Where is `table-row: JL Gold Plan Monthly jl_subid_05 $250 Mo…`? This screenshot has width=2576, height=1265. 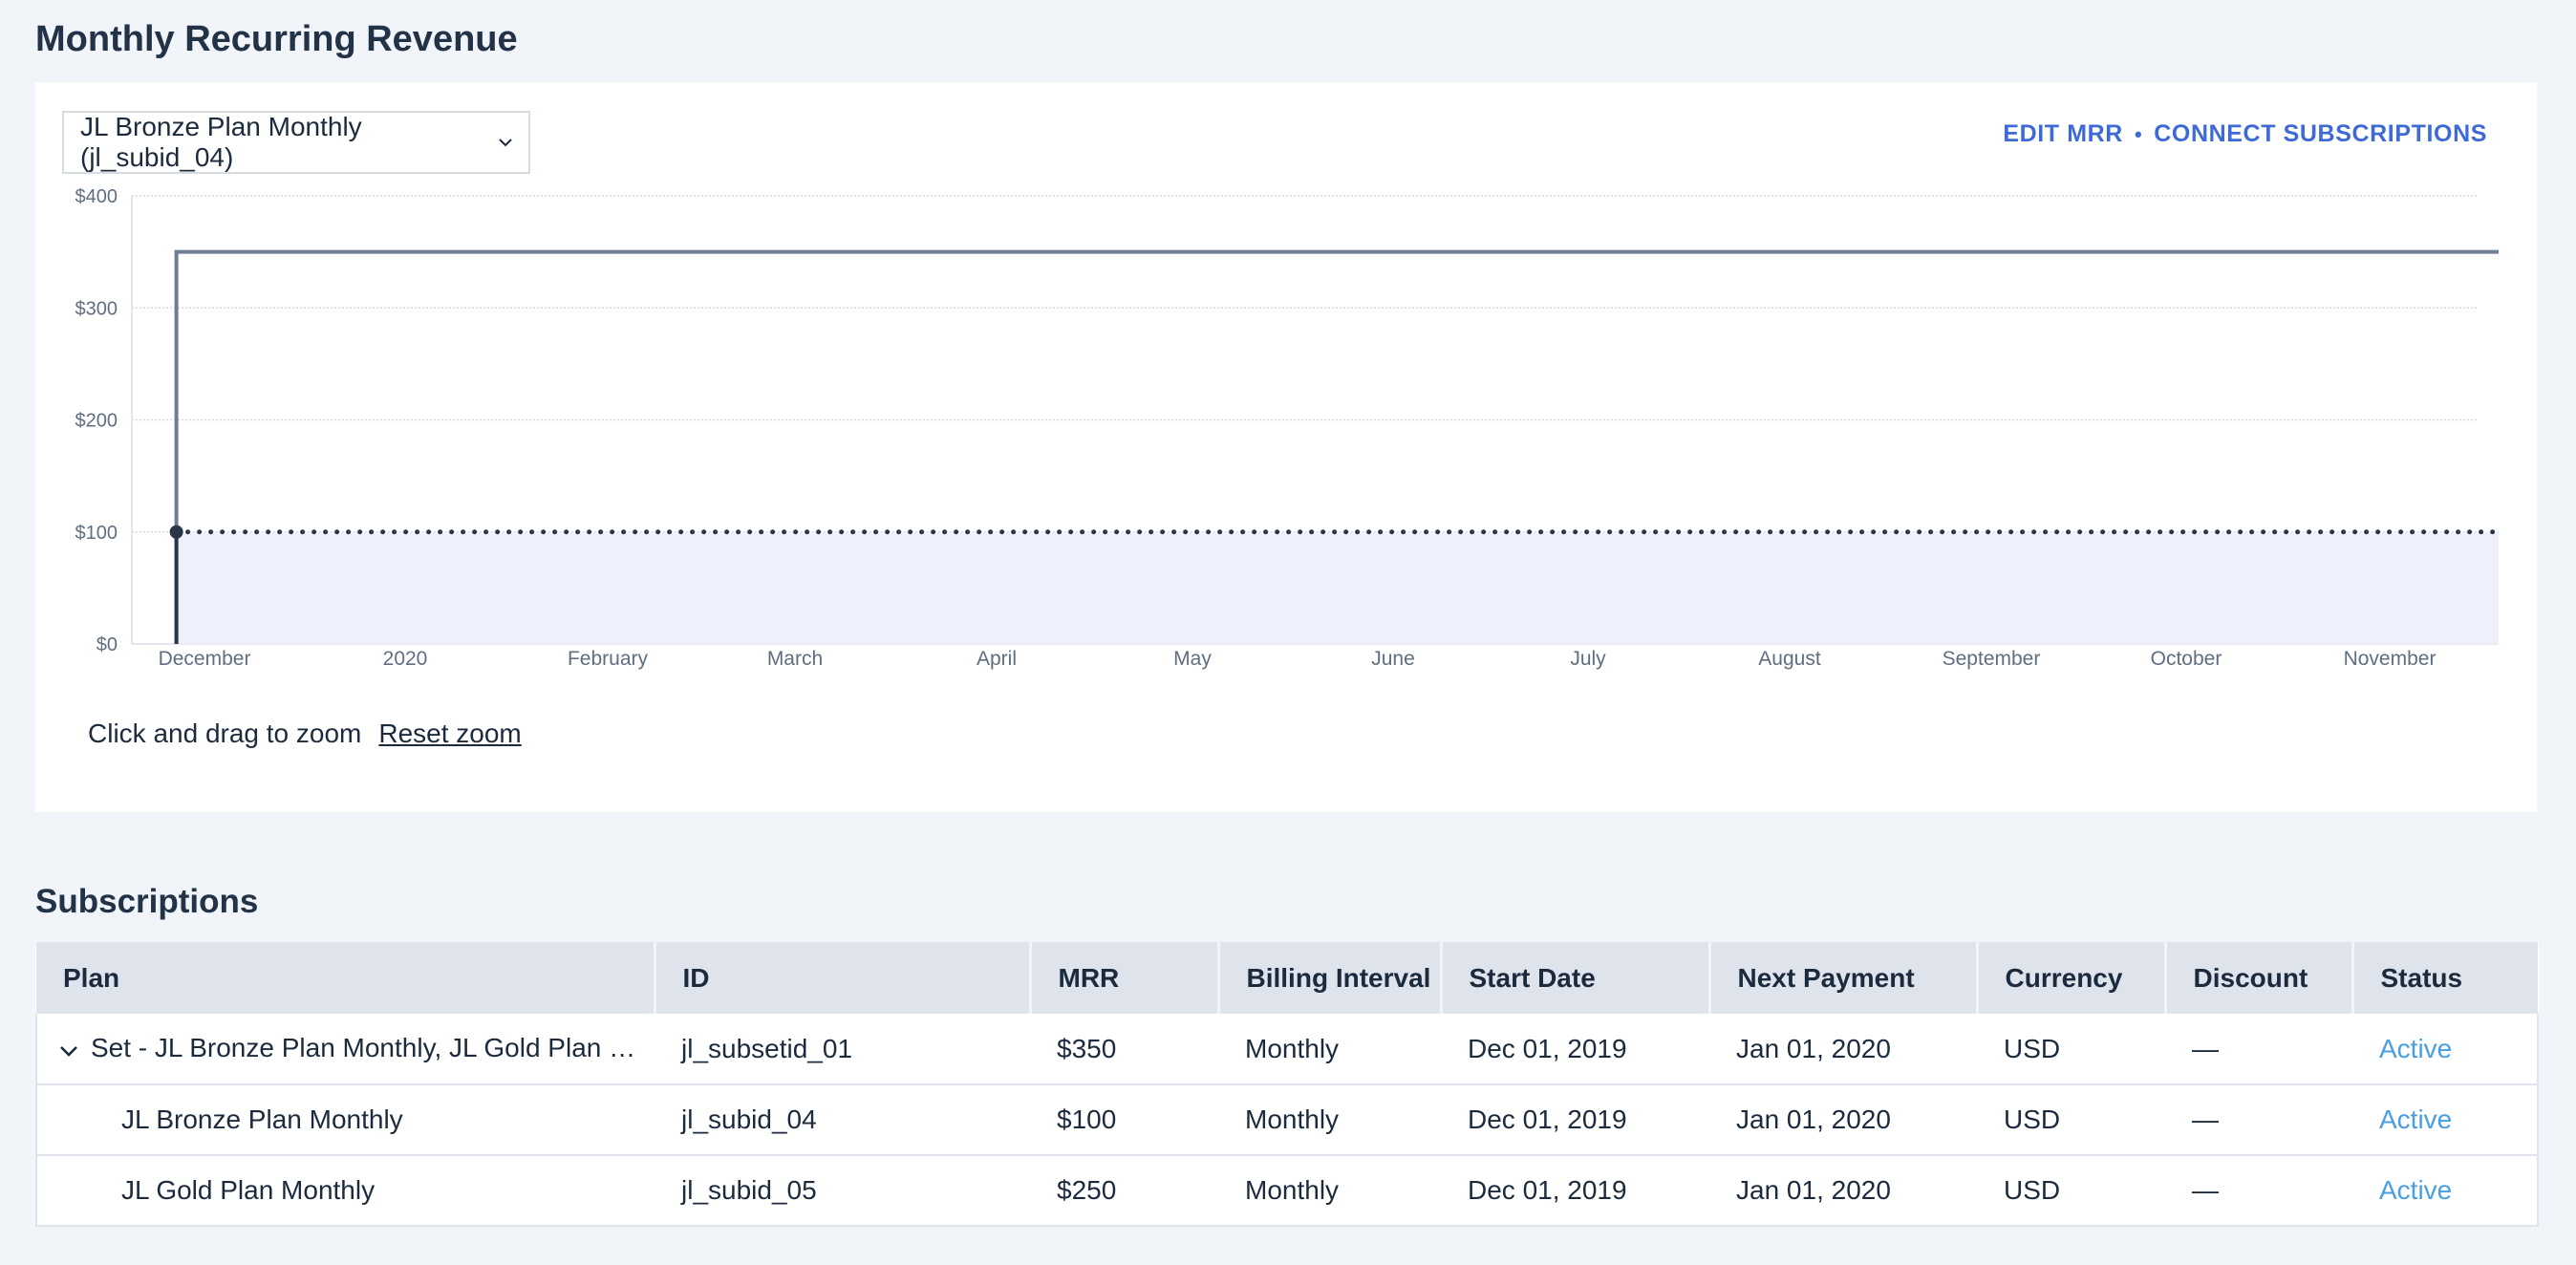 table-row: JL Gold Plan Monthly jl_subid_05 $250 Mo… is located at coordinates (1287, 1191).